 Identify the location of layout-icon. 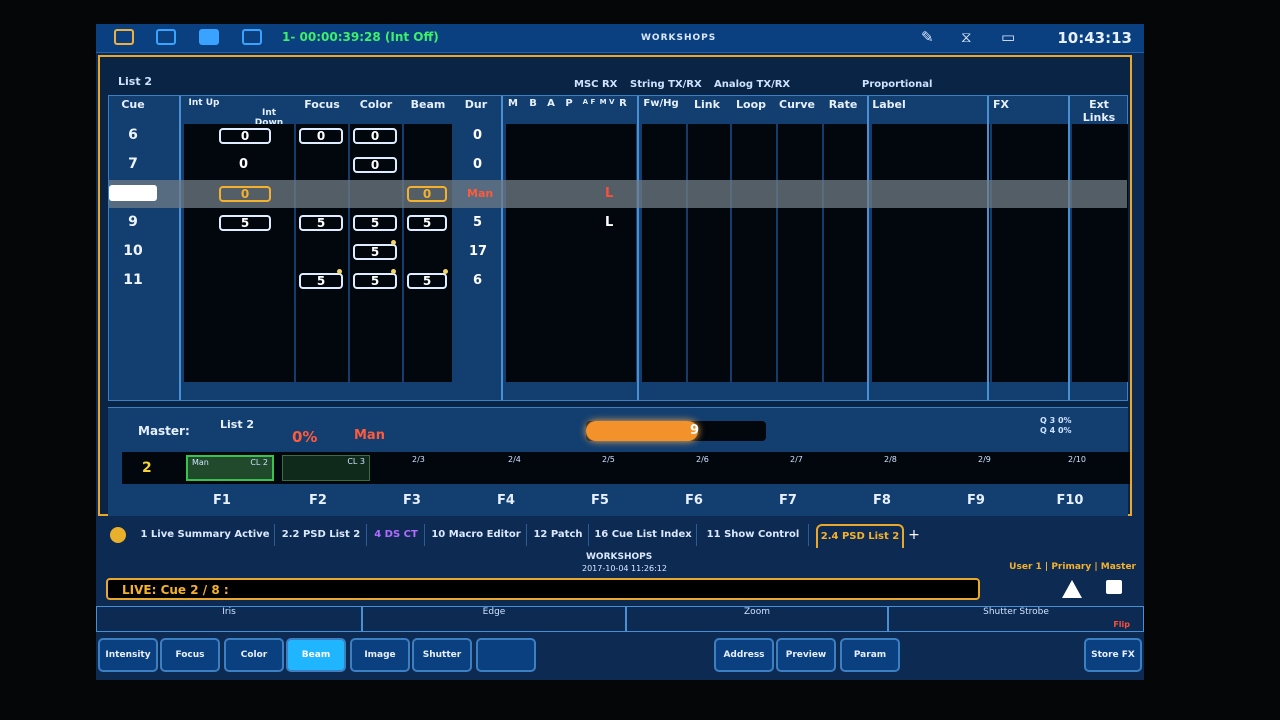
(209, 37).